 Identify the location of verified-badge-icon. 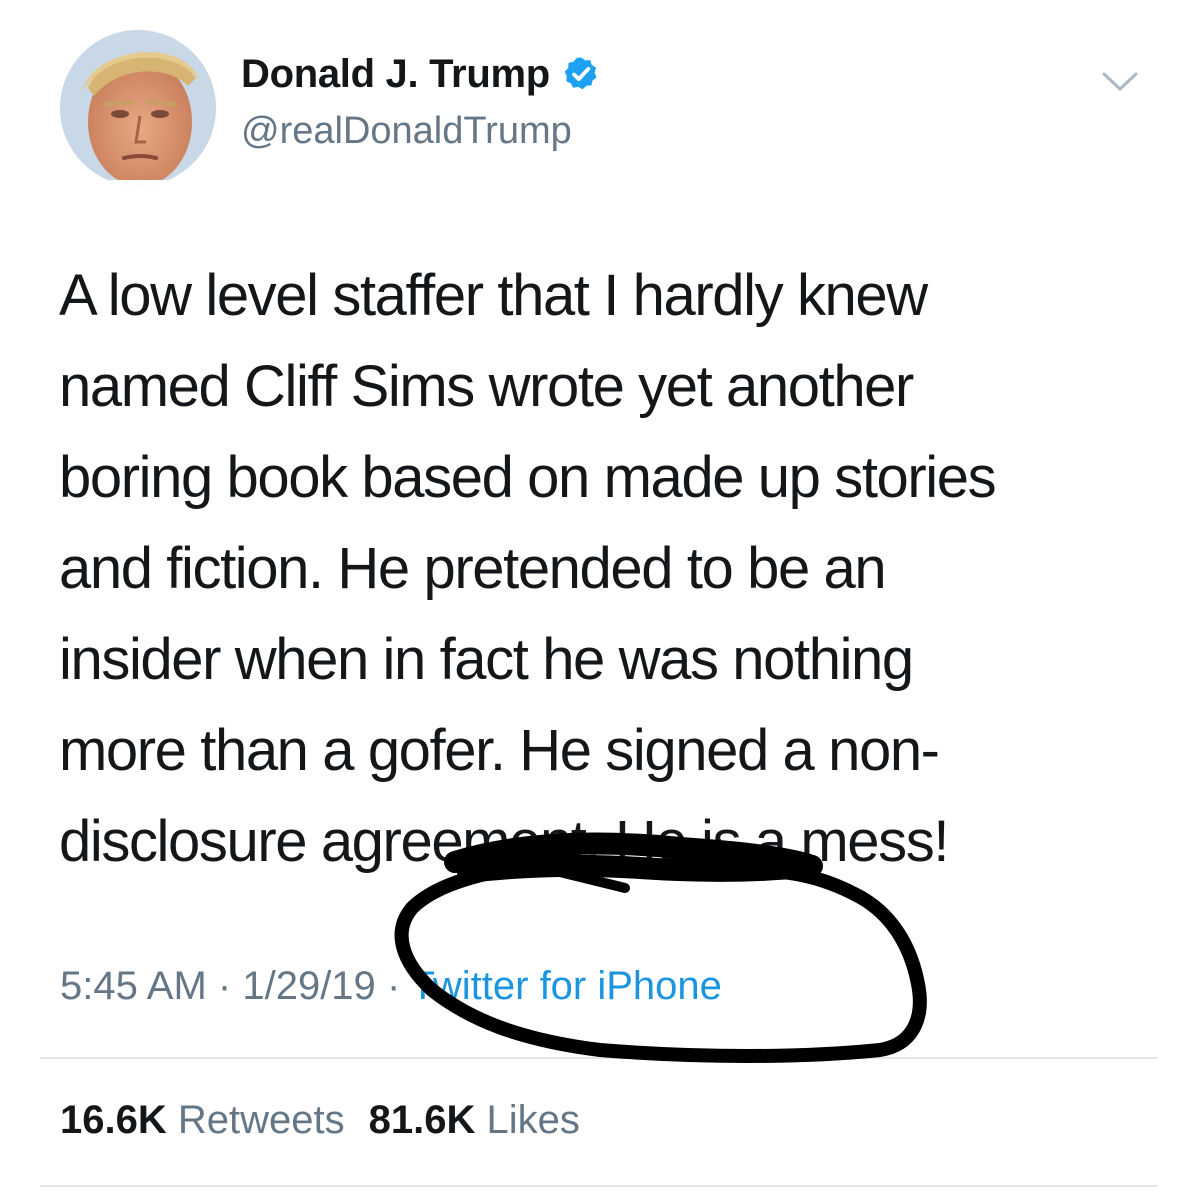
(580, 73).